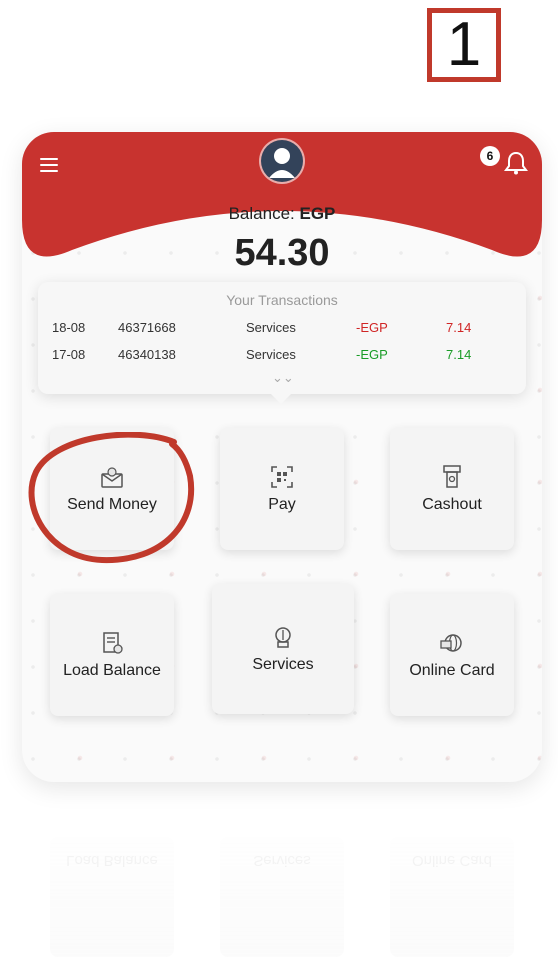  I want to click on send-money-label: Send Money, so click(112, 504).